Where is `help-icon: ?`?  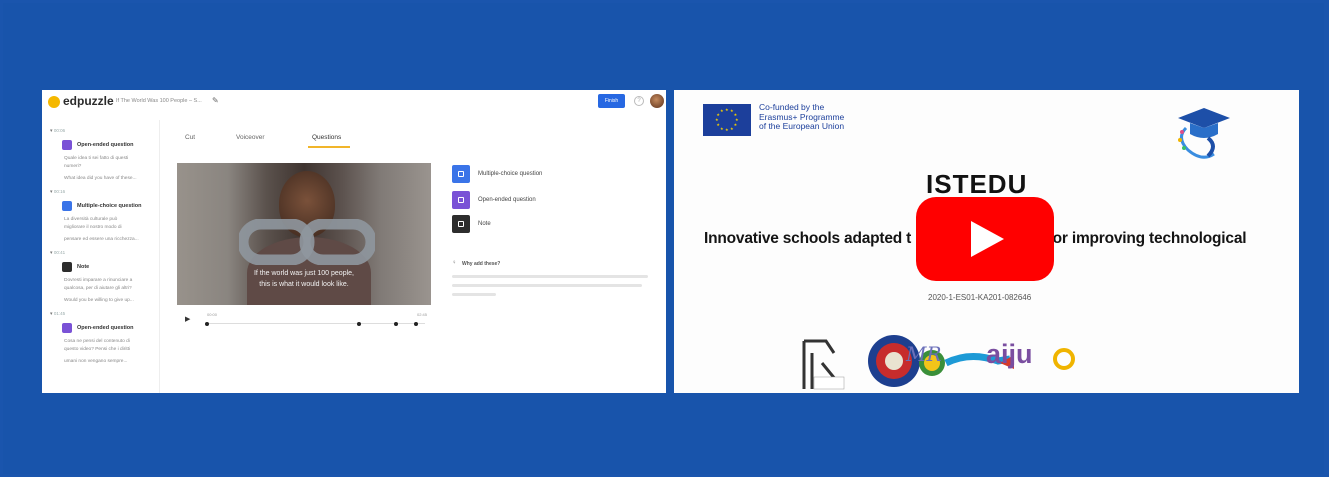 help-icon: ? is located at coordinates (639, 101).